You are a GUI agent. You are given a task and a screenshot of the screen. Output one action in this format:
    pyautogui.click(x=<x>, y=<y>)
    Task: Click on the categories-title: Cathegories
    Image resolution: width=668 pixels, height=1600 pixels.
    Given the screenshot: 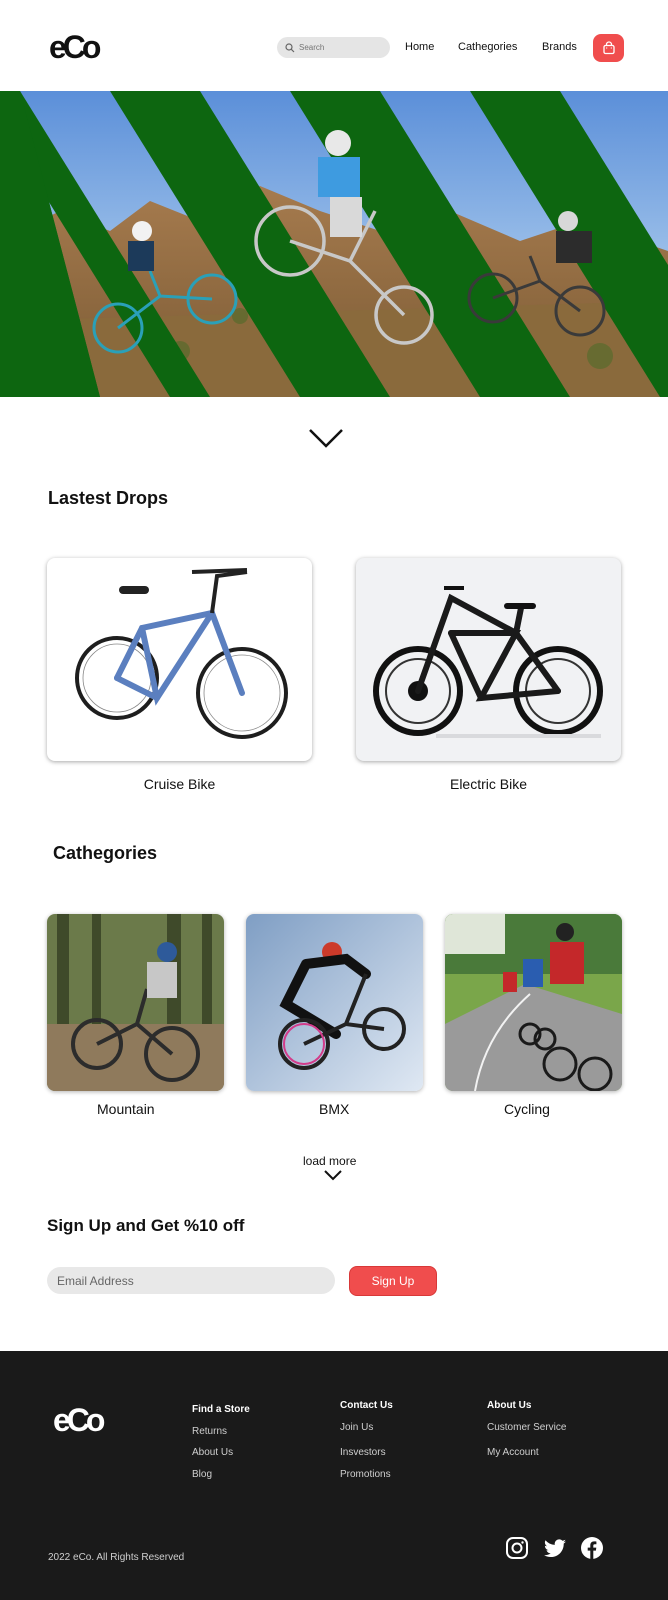 What is the action you would take?
    pyautogui.click(x=105, y=853)
    